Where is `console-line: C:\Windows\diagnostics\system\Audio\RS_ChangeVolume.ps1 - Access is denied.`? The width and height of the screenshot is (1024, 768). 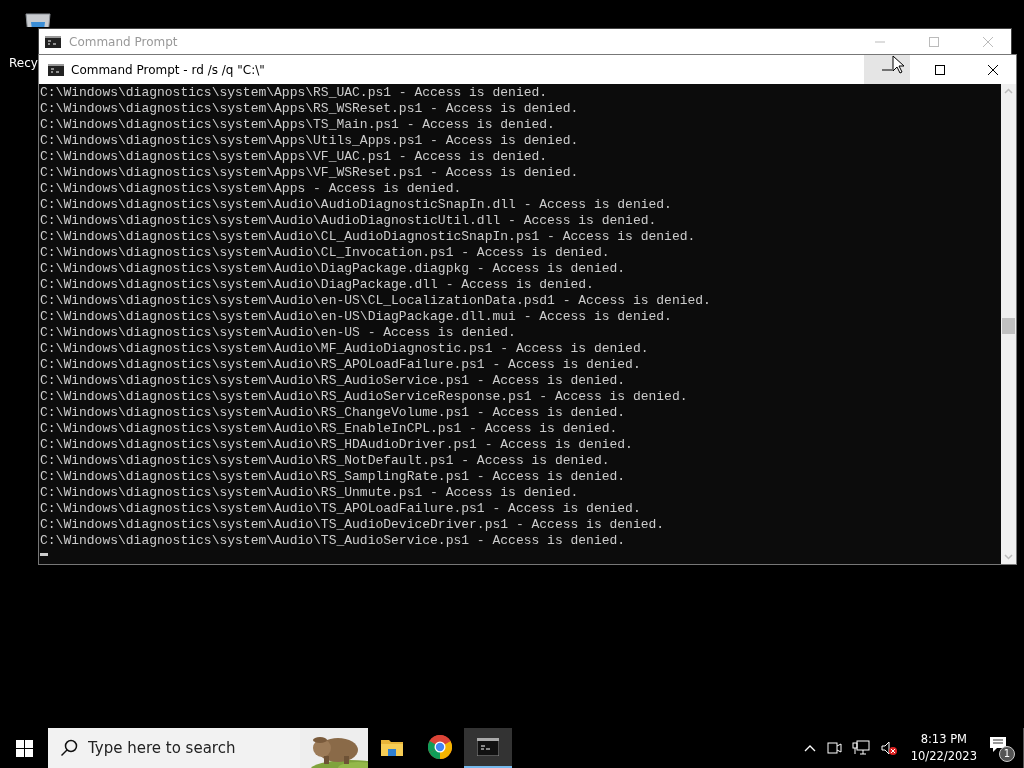 console-line: C:\Windows\diagnostics\system\Audio\RS_ChangeVolume.ps1 - Access is denied. is located at coordinates (333, 413).